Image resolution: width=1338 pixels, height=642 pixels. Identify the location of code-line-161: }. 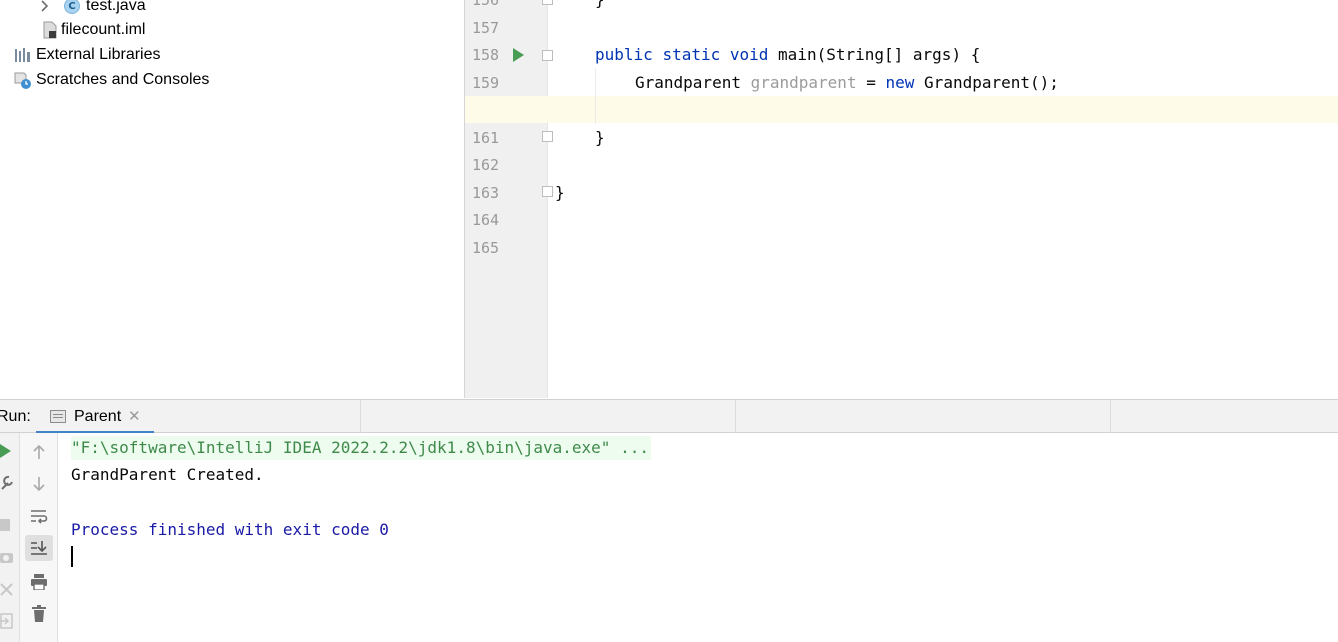
(600, 137).